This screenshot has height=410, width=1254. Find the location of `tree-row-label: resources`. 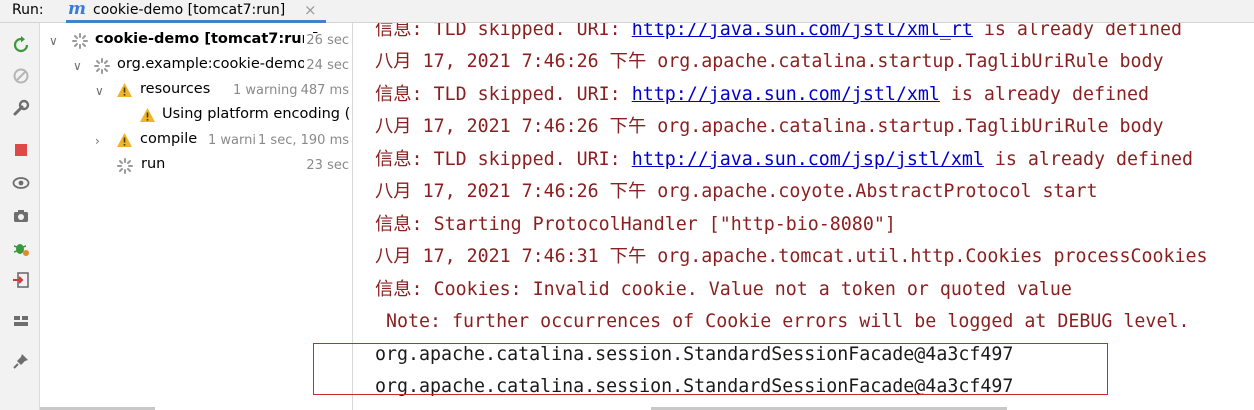

tree-row-label: resources is located at coordinates (175, 89).